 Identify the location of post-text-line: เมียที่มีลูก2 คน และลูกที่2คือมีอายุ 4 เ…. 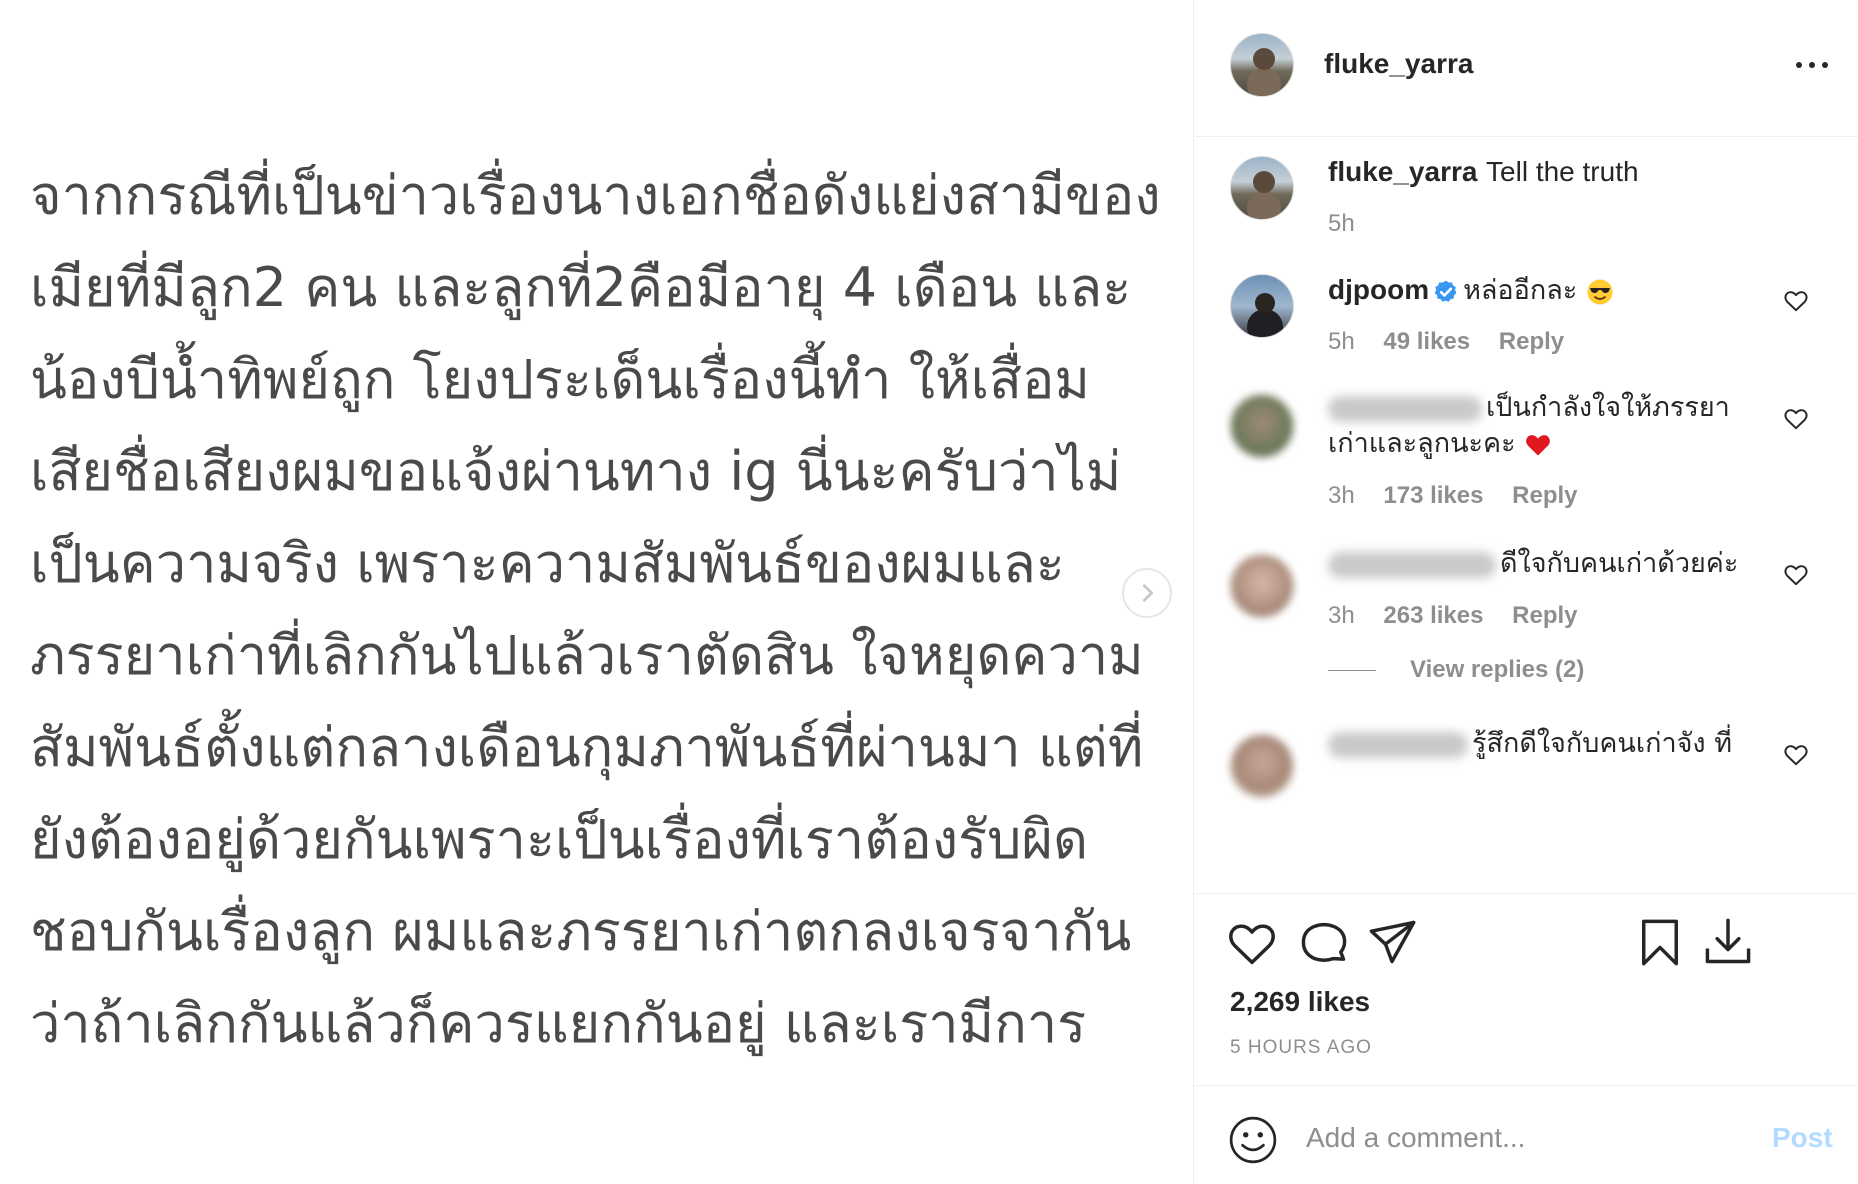
(581, 287).